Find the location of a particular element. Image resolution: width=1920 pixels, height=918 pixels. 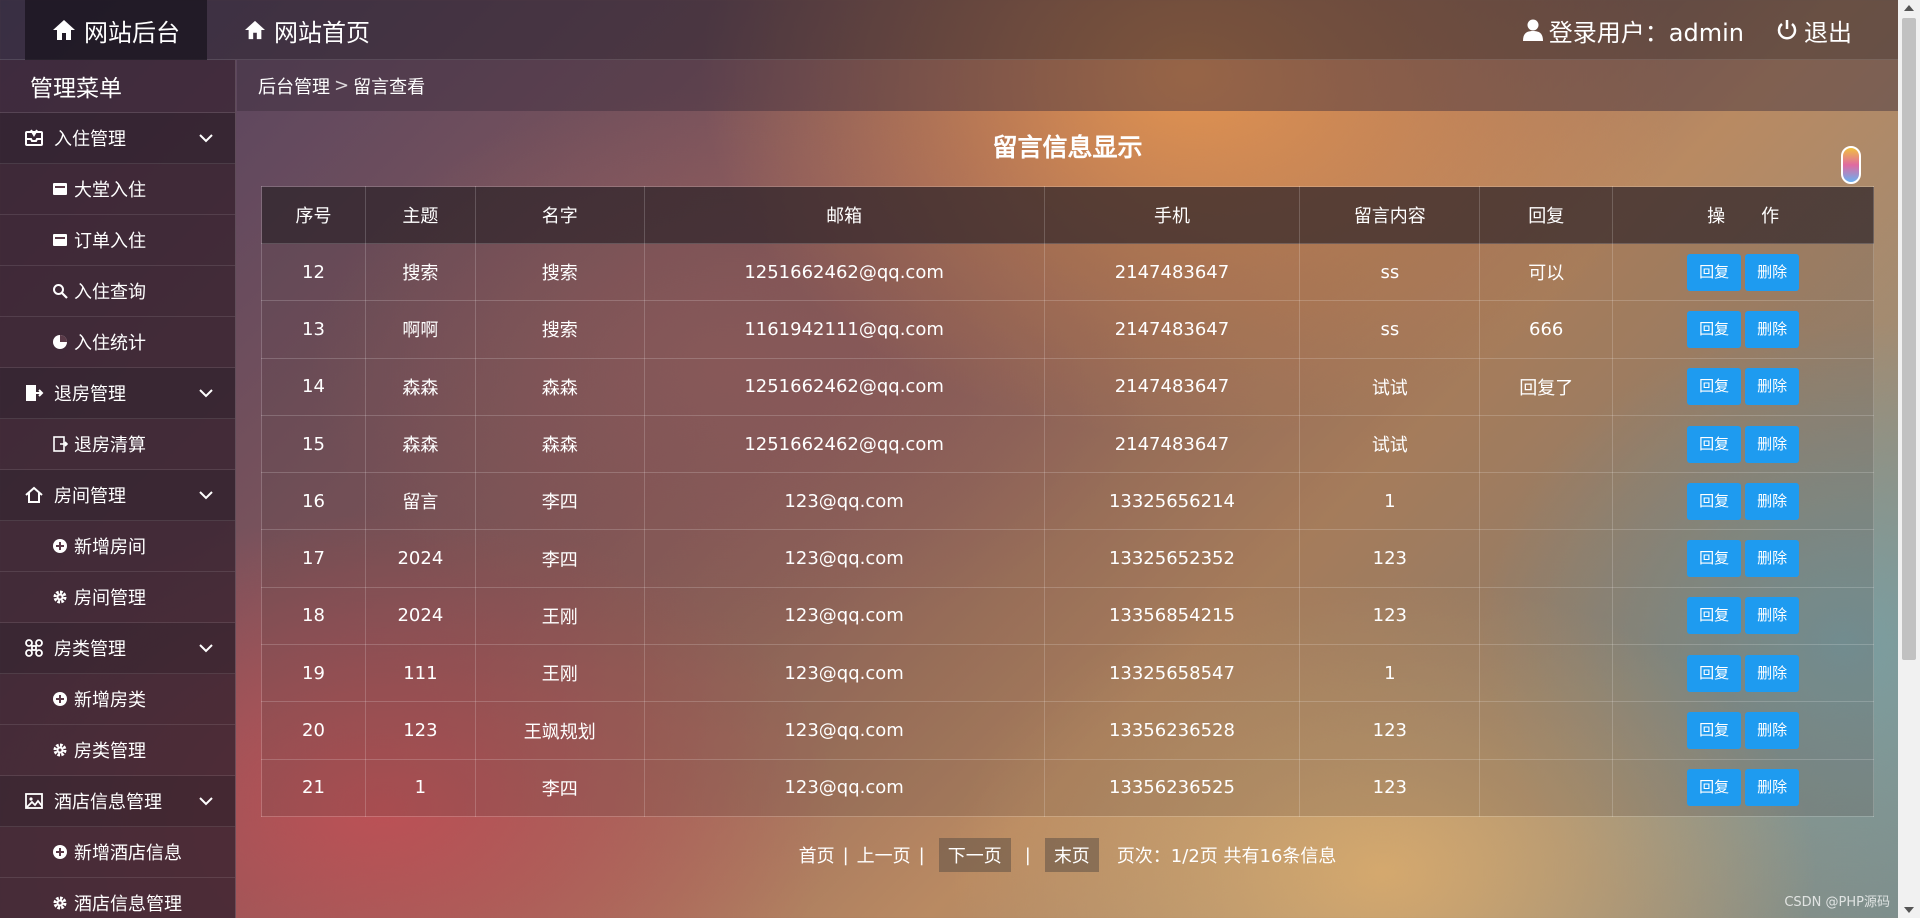

logout-button: 退出 is located at coordinates (1814, 30).